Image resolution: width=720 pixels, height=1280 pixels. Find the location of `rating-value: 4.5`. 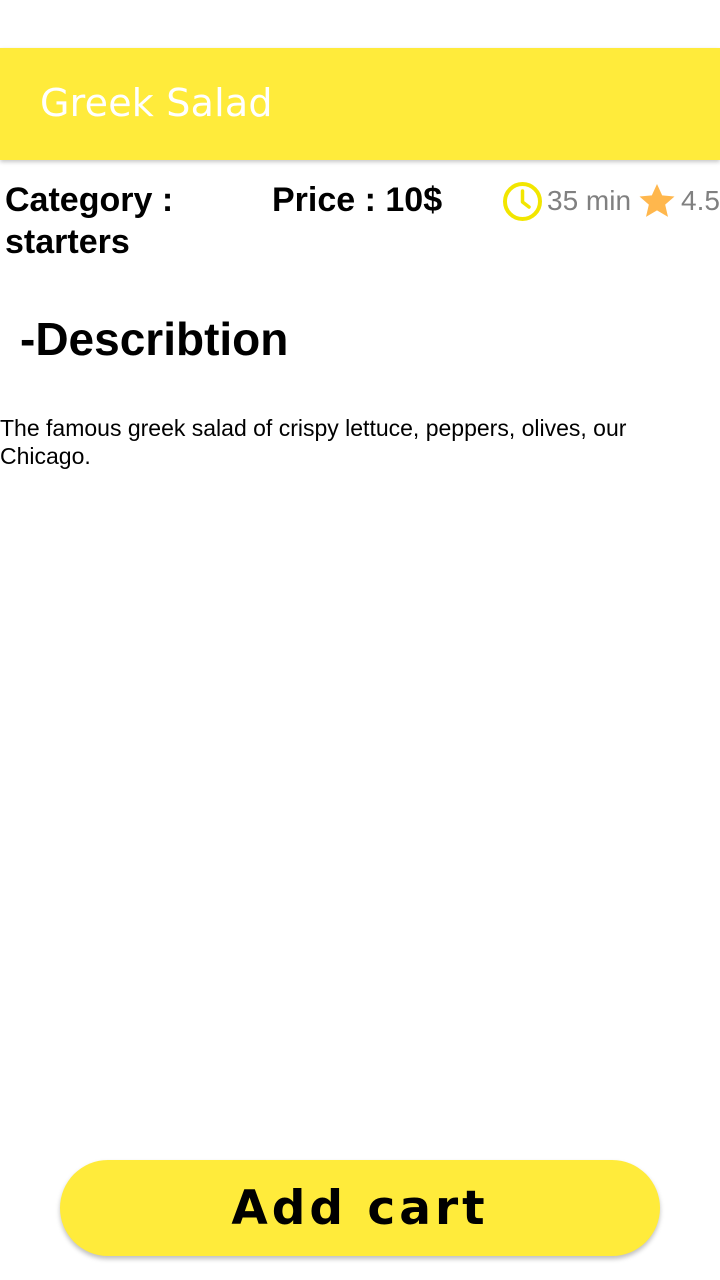

rating-value: 4.5 is located at coordinates (700, 200).